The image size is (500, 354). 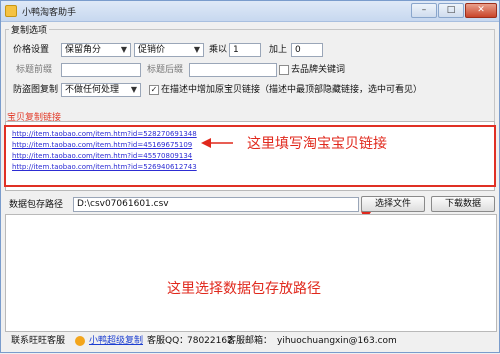 What do you see at coordinates (210, 341) in the screenshot?
I see `qq-value: 78022162` at bounding box center [210, 341].